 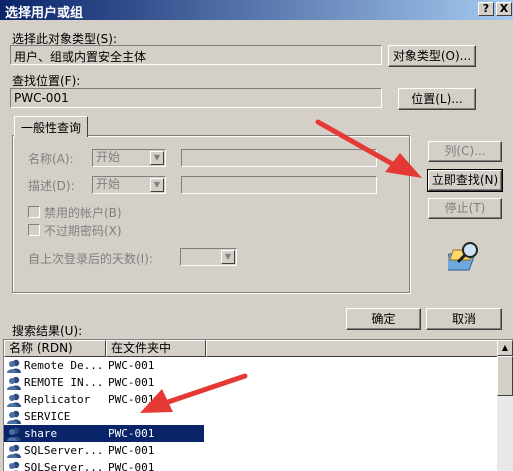 What do you see at coordinates (383, 319) in the screenshot?
I see `ok-button: 确定` at bounding box center [383, 319].